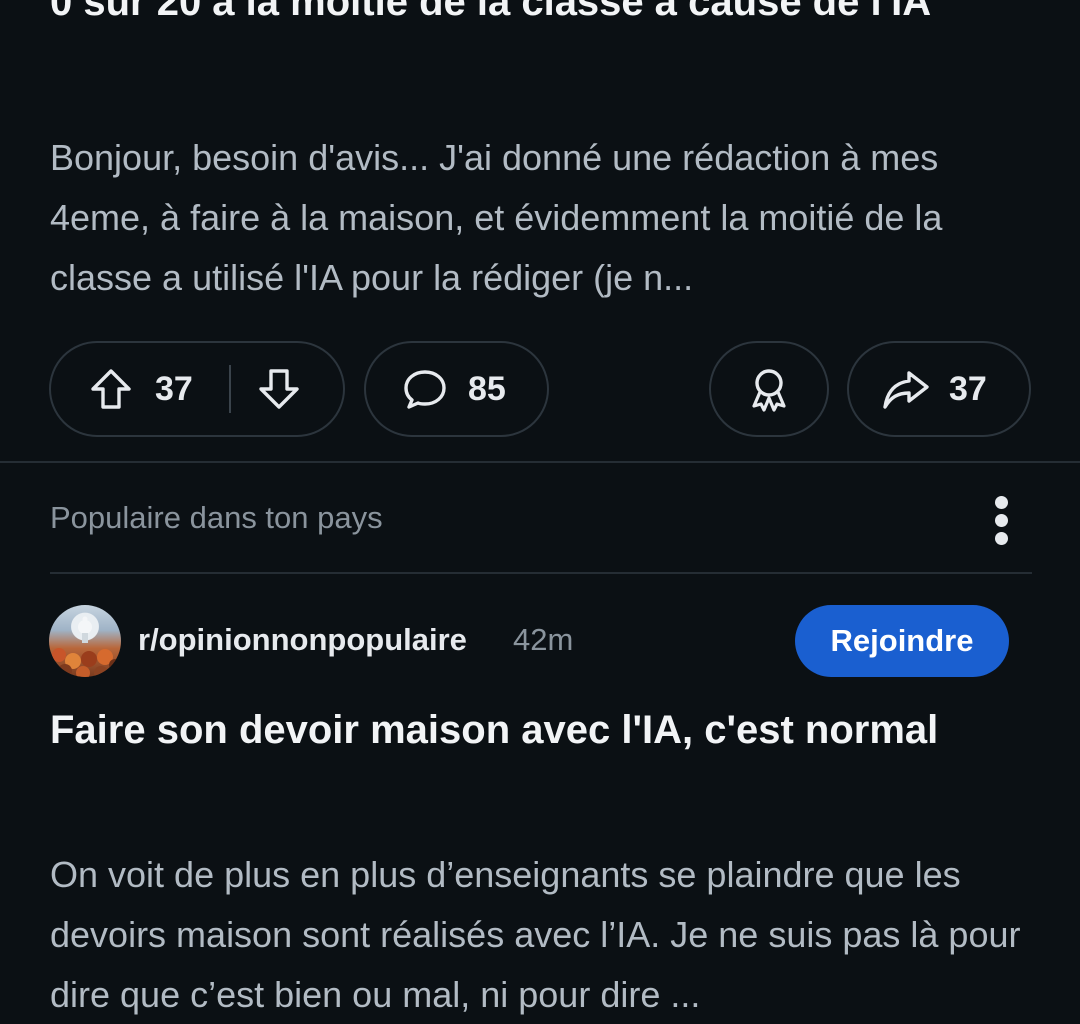 The width and height of the screenshot is (1080, 1024). I want to click on post-actions: 37 85 37, so click(540, 389).